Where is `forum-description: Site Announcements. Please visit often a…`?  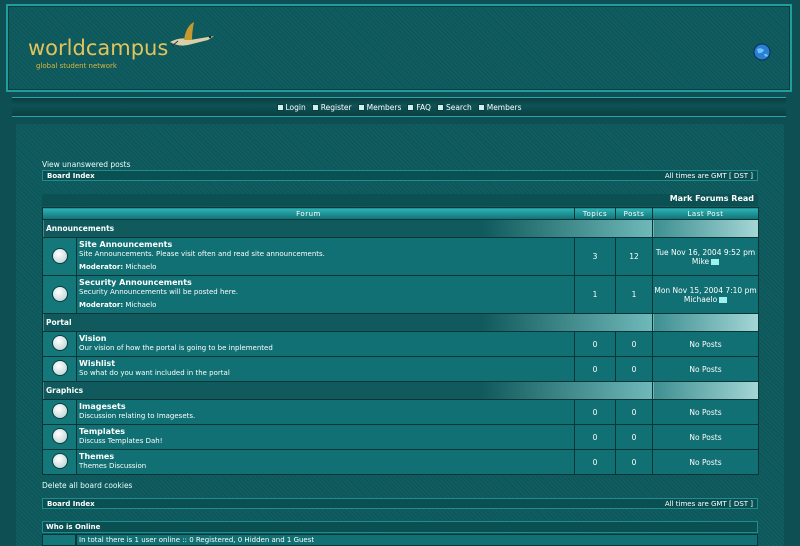
forum-description: Site Announcements. Please visit often a… is located at coordinates (202, 254).